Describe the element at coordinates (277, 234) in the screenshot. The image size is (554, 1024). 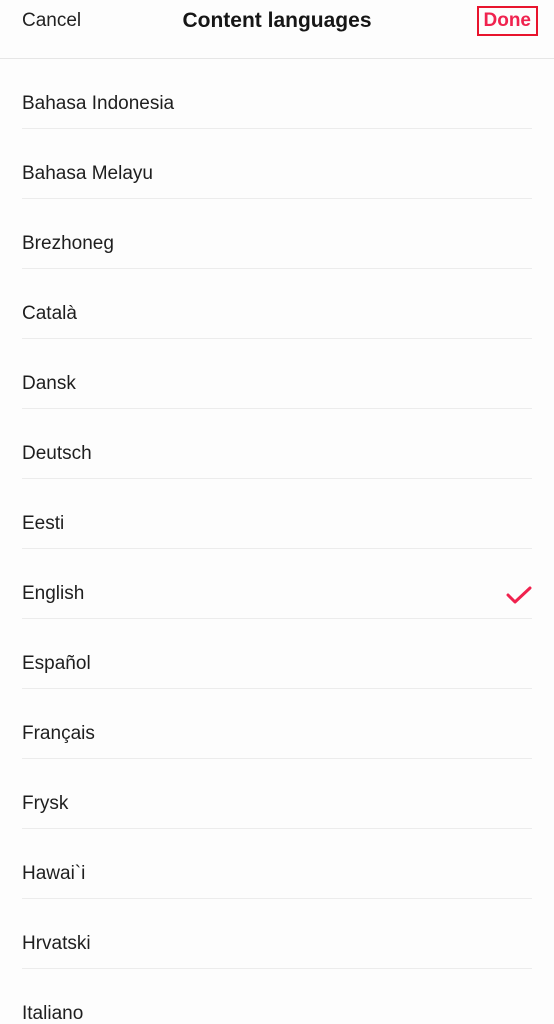
I see `language-item-brezhoneg: Brezhoneg` at that location.